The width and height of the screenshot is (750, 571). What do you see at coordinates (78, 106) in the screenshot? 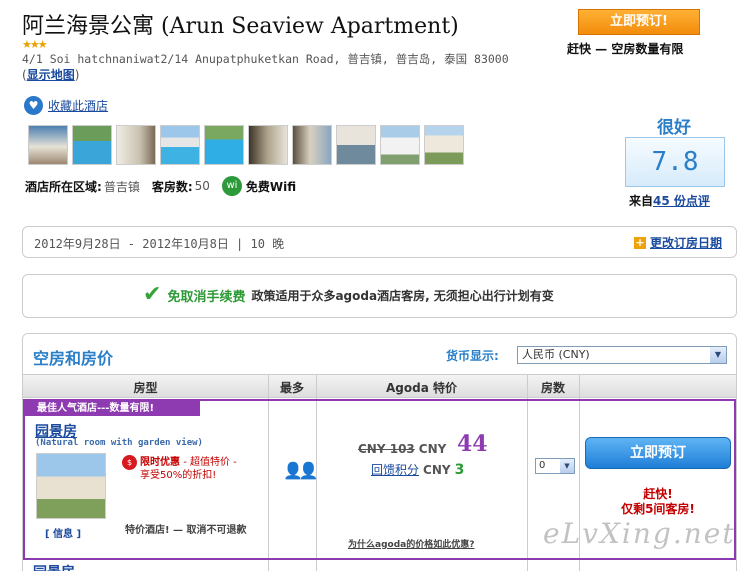
I see `favorite-label: 收藏此酒店` at bounding box center [78, 106].